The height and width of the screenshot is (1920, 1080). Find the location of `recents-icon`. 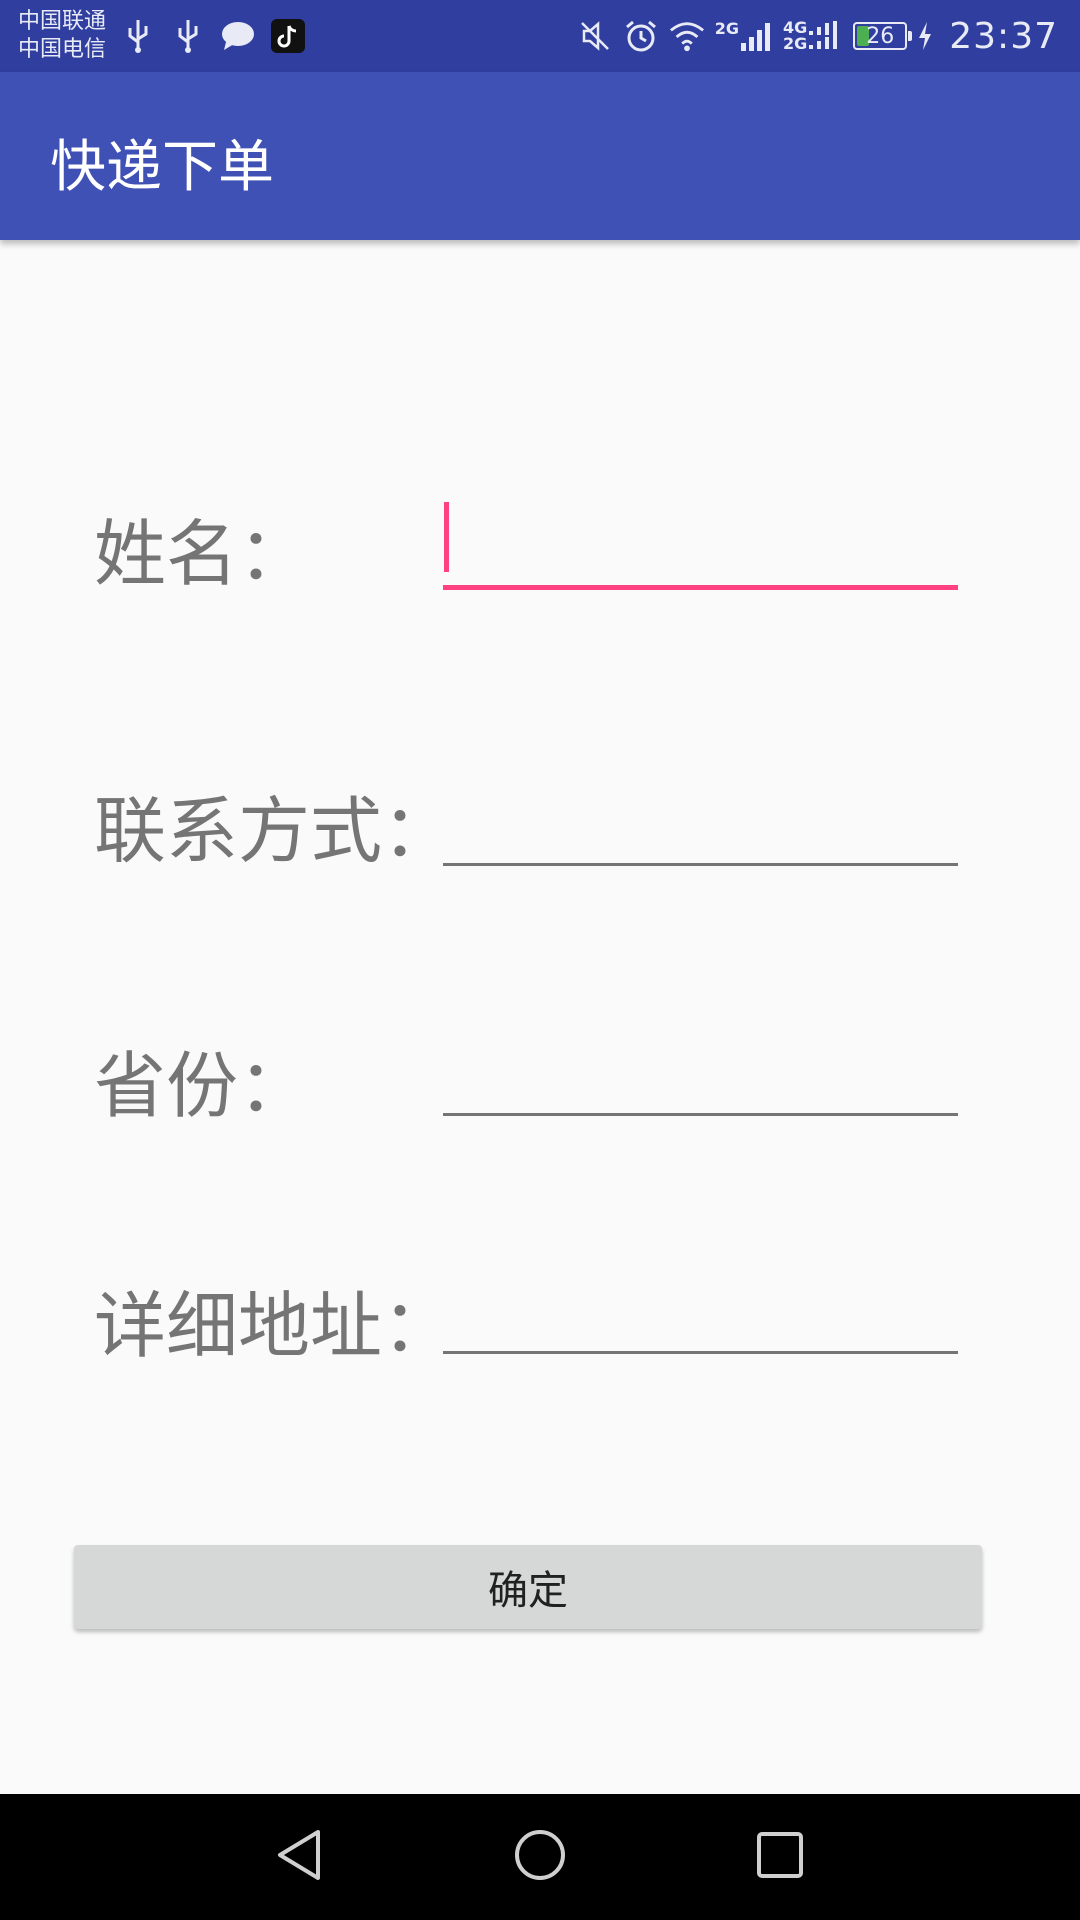

recents-icon is located at coordinates (780, 1857).